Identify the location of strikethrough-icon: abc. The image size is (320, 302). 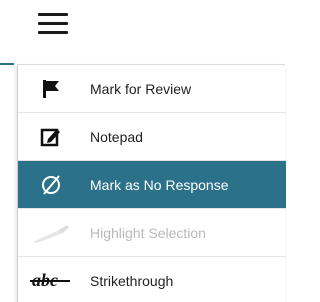
(51, 279).